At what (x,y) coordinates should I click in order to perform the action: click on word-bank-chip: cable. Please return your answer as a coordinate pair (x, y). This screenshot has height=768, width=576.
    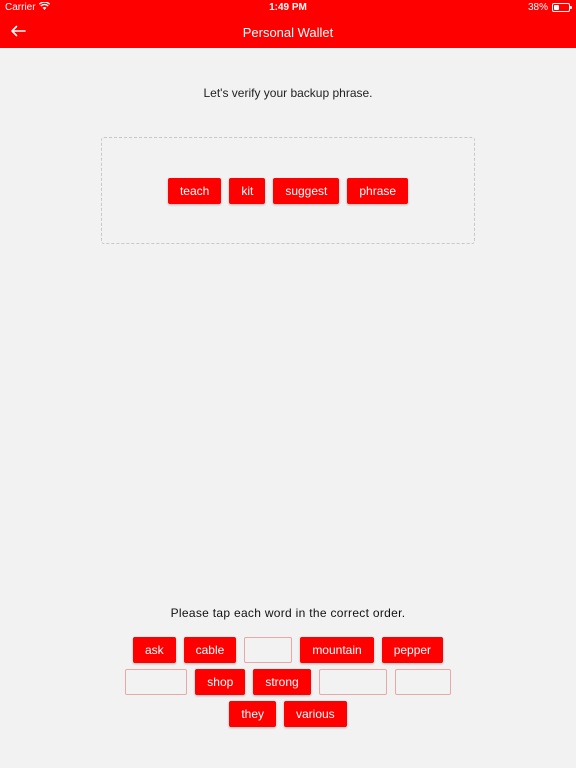
    Looking at the image, I should click on (210, 650).